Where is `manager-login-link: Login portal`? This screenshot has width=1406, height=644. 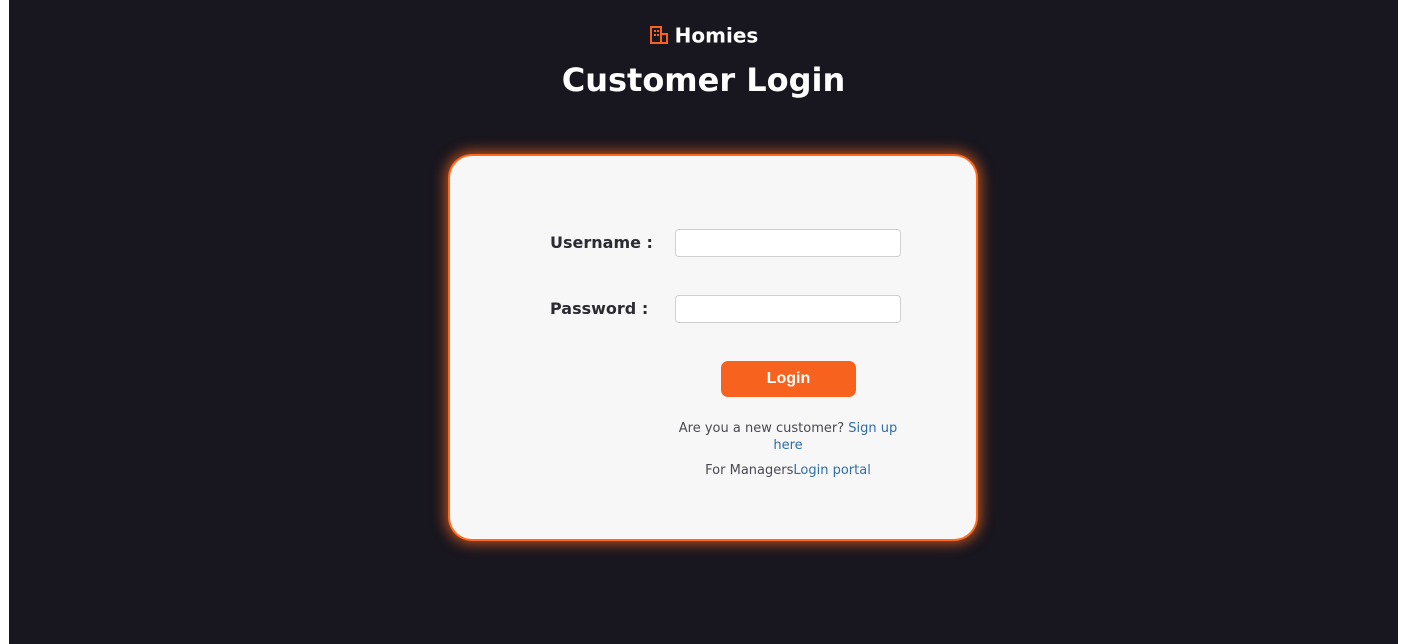 manager-login-link: Login portal is located at coordinates (831, 470).